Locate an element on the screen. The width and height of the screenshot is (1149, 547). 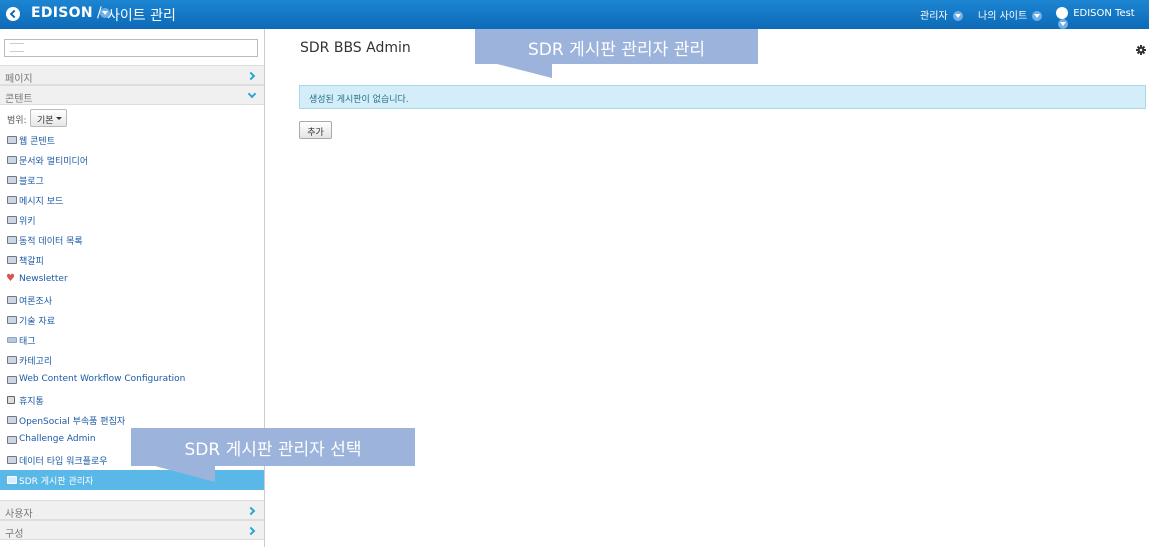
sidebar-item-label: 여론조사 is located at coordinates (36, 302).